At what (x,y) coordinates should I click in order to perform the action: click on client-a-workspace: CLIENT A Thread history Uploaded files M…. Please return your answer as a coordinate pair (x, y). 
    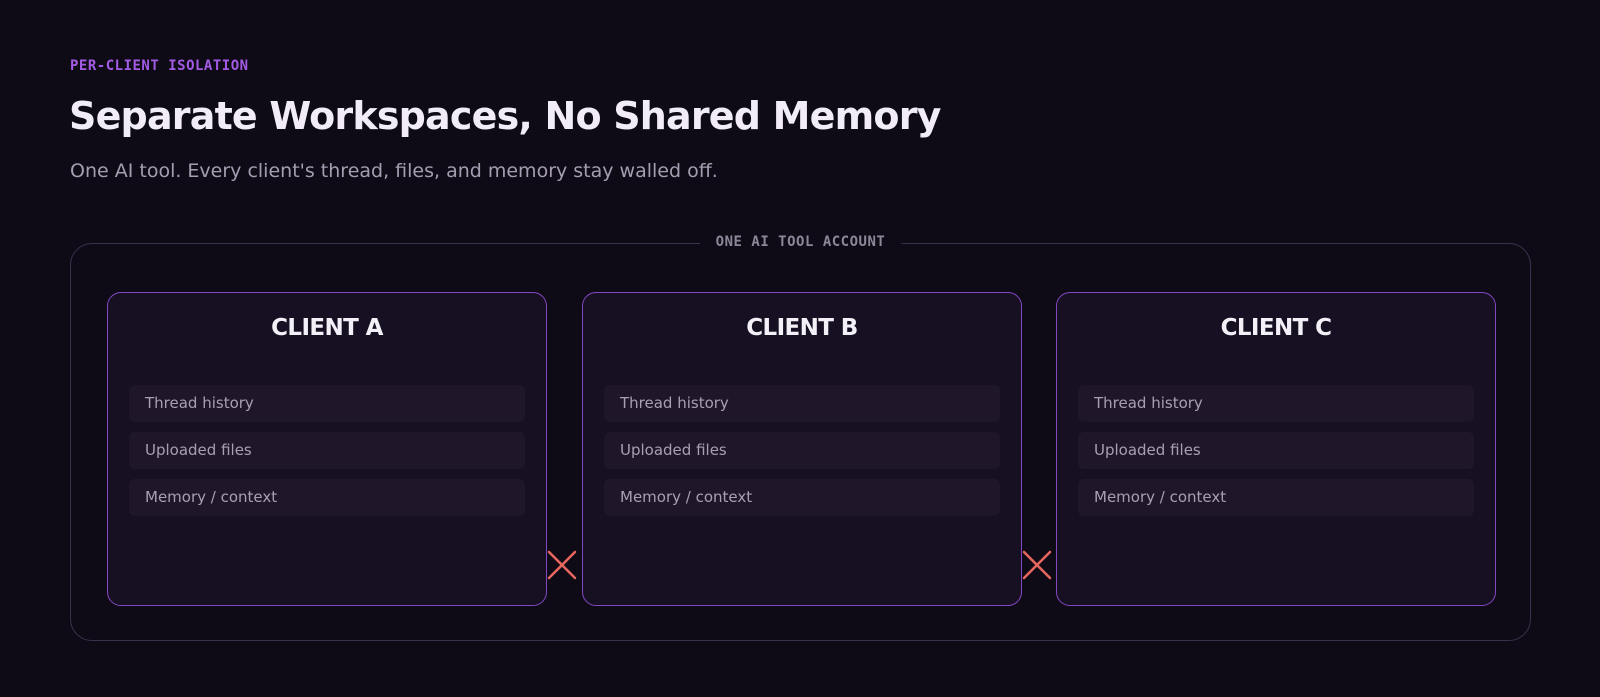
    Looking at the image, I should click on (327, 449).